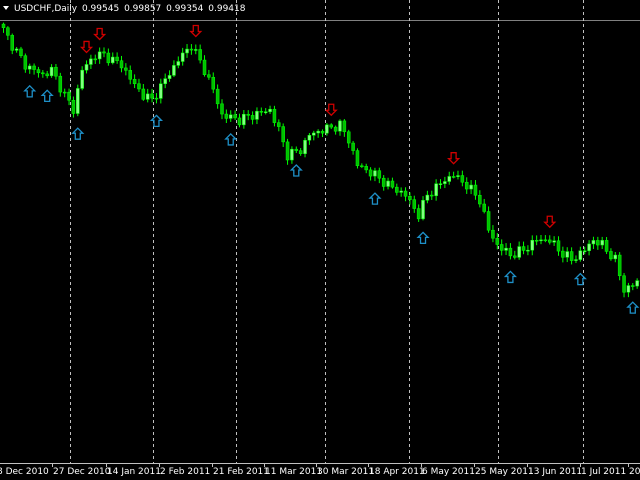  What do you see at coordinates (504, 472) in the screenshot?
I see `x-tick-label: 25 May 2011` at bounding box center [504, 472].